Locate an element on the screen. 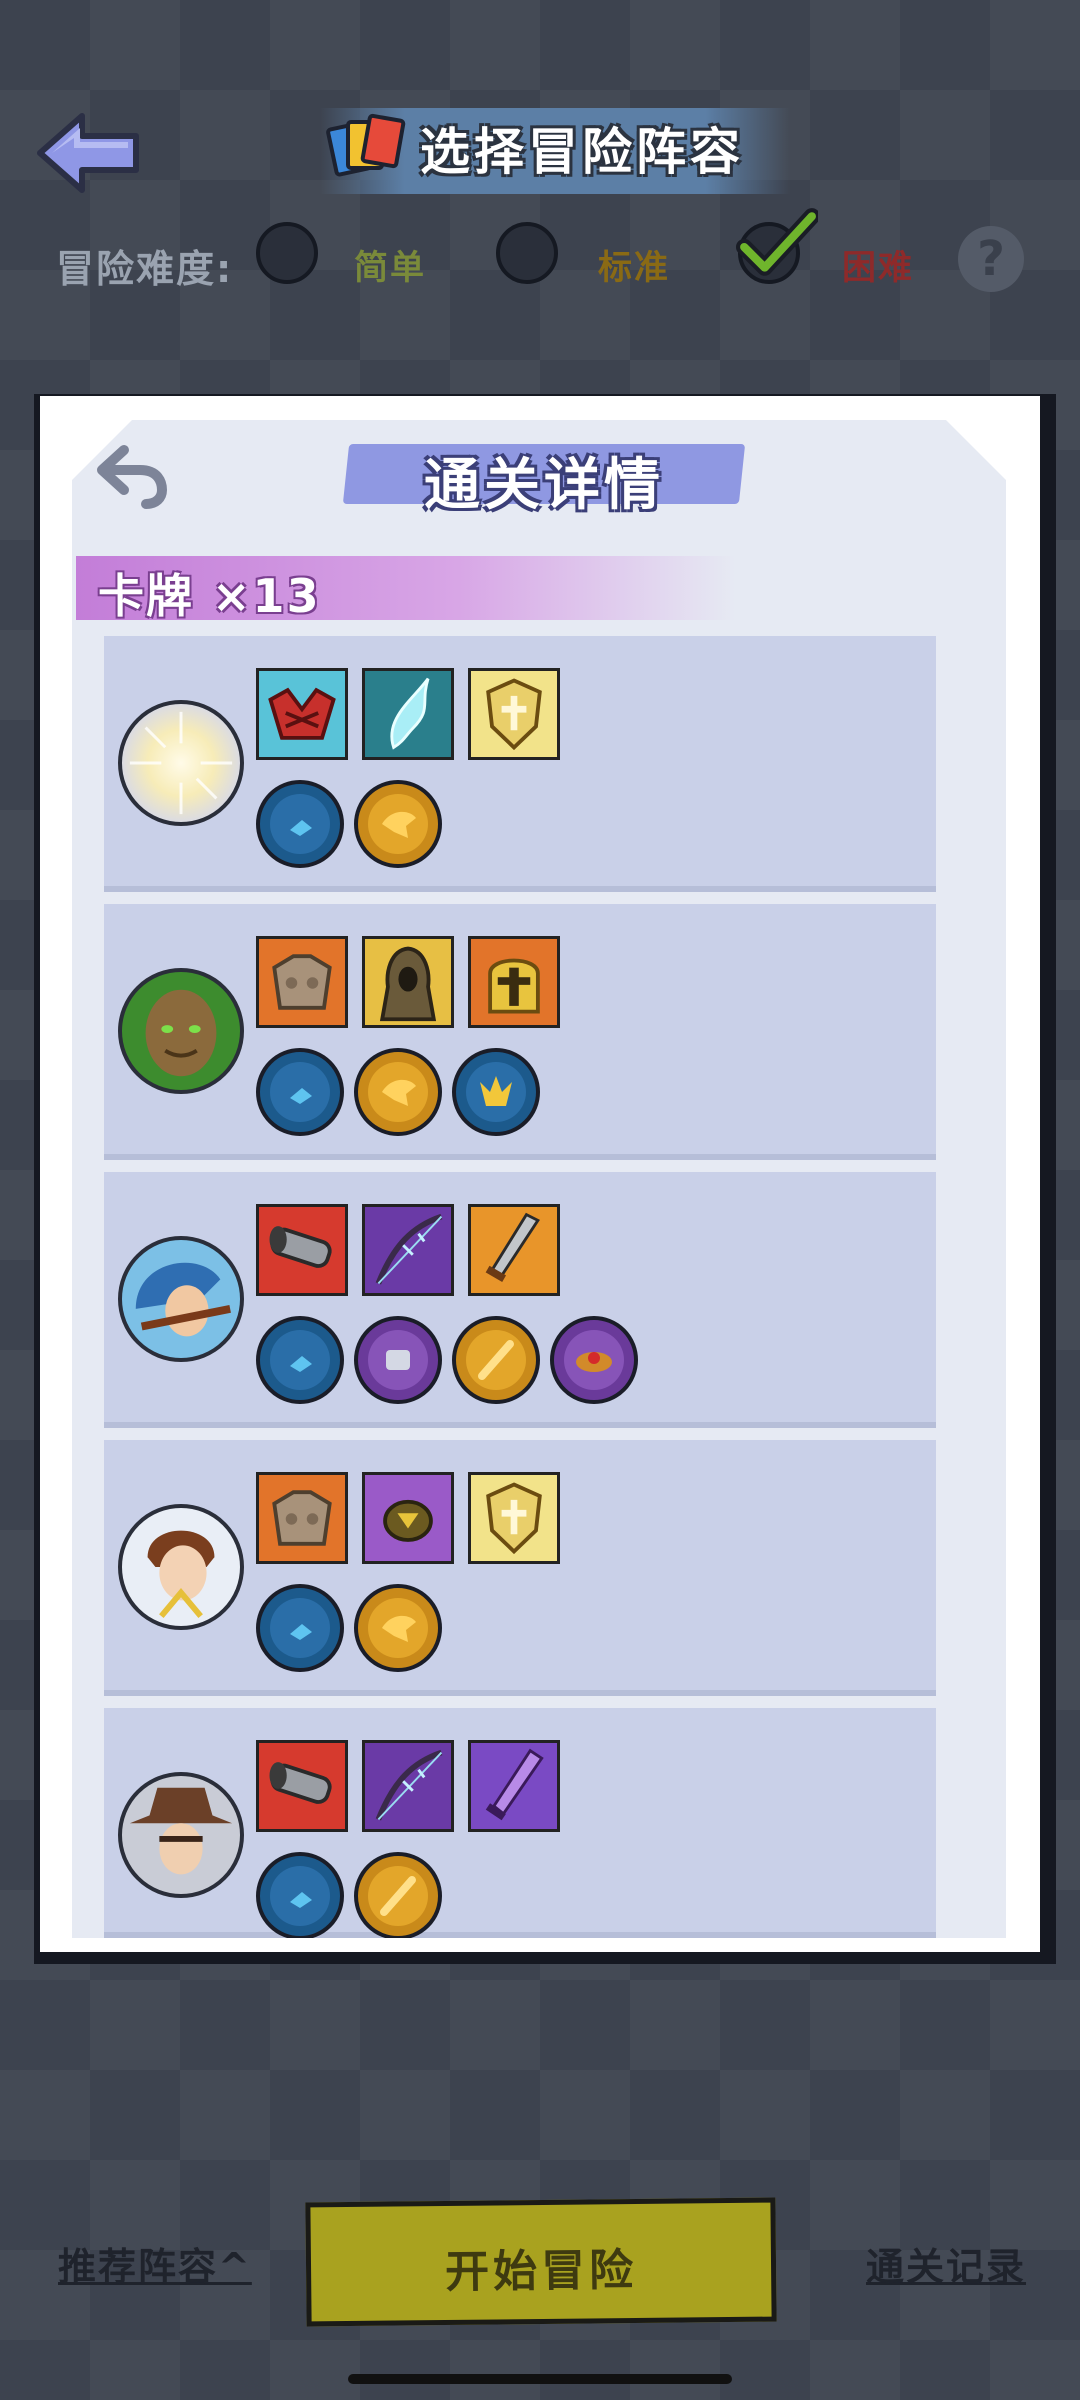 This screenshot has height=2400, width=1080. back-arrow-icon is located at coordinates (89, 153).